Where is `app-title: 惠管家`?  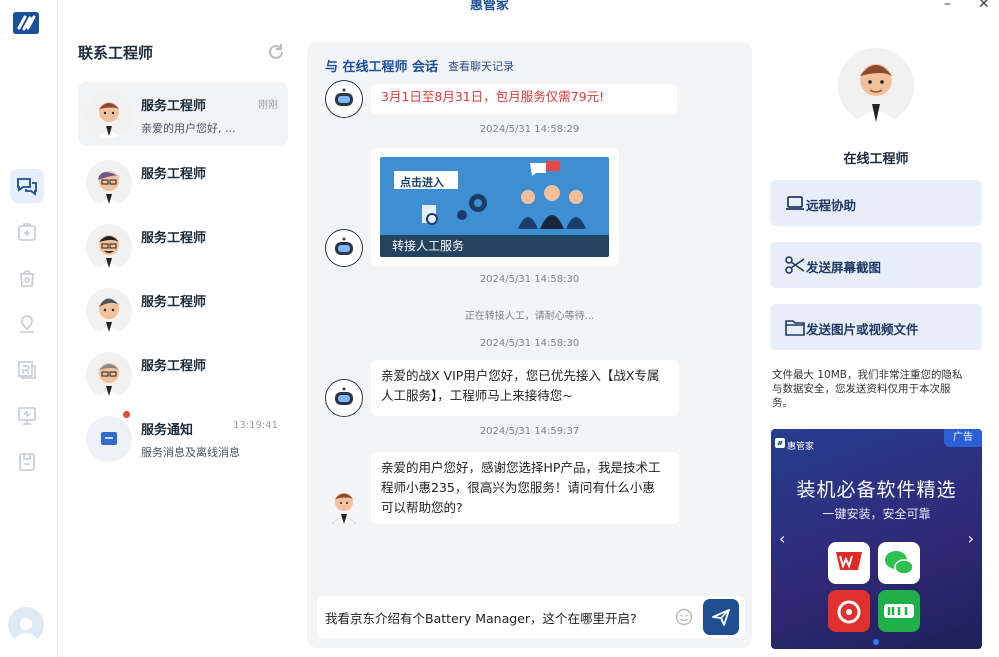 app-title: 惠管家 is located at coordinates (490, 6).